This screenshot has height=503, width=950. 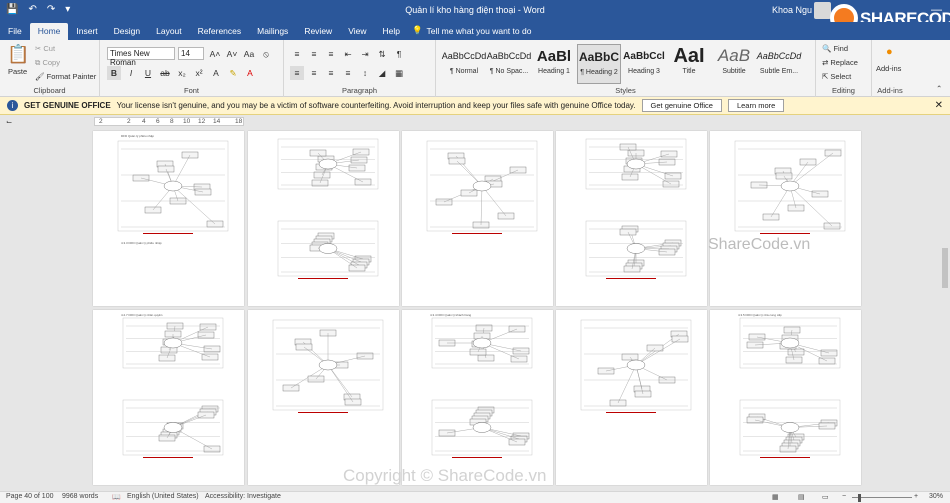 I want to click on style-normal: AaBbCcDd ¶ Normal, so click(x=464, y=64).